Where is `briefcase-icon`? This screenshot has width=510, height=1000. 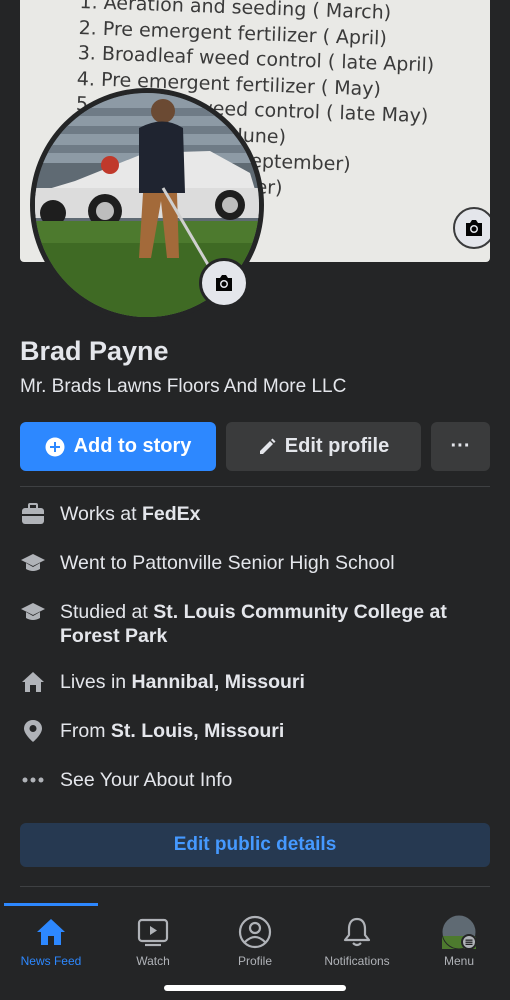 briefcase-icon is located at coordinates (33, 514).